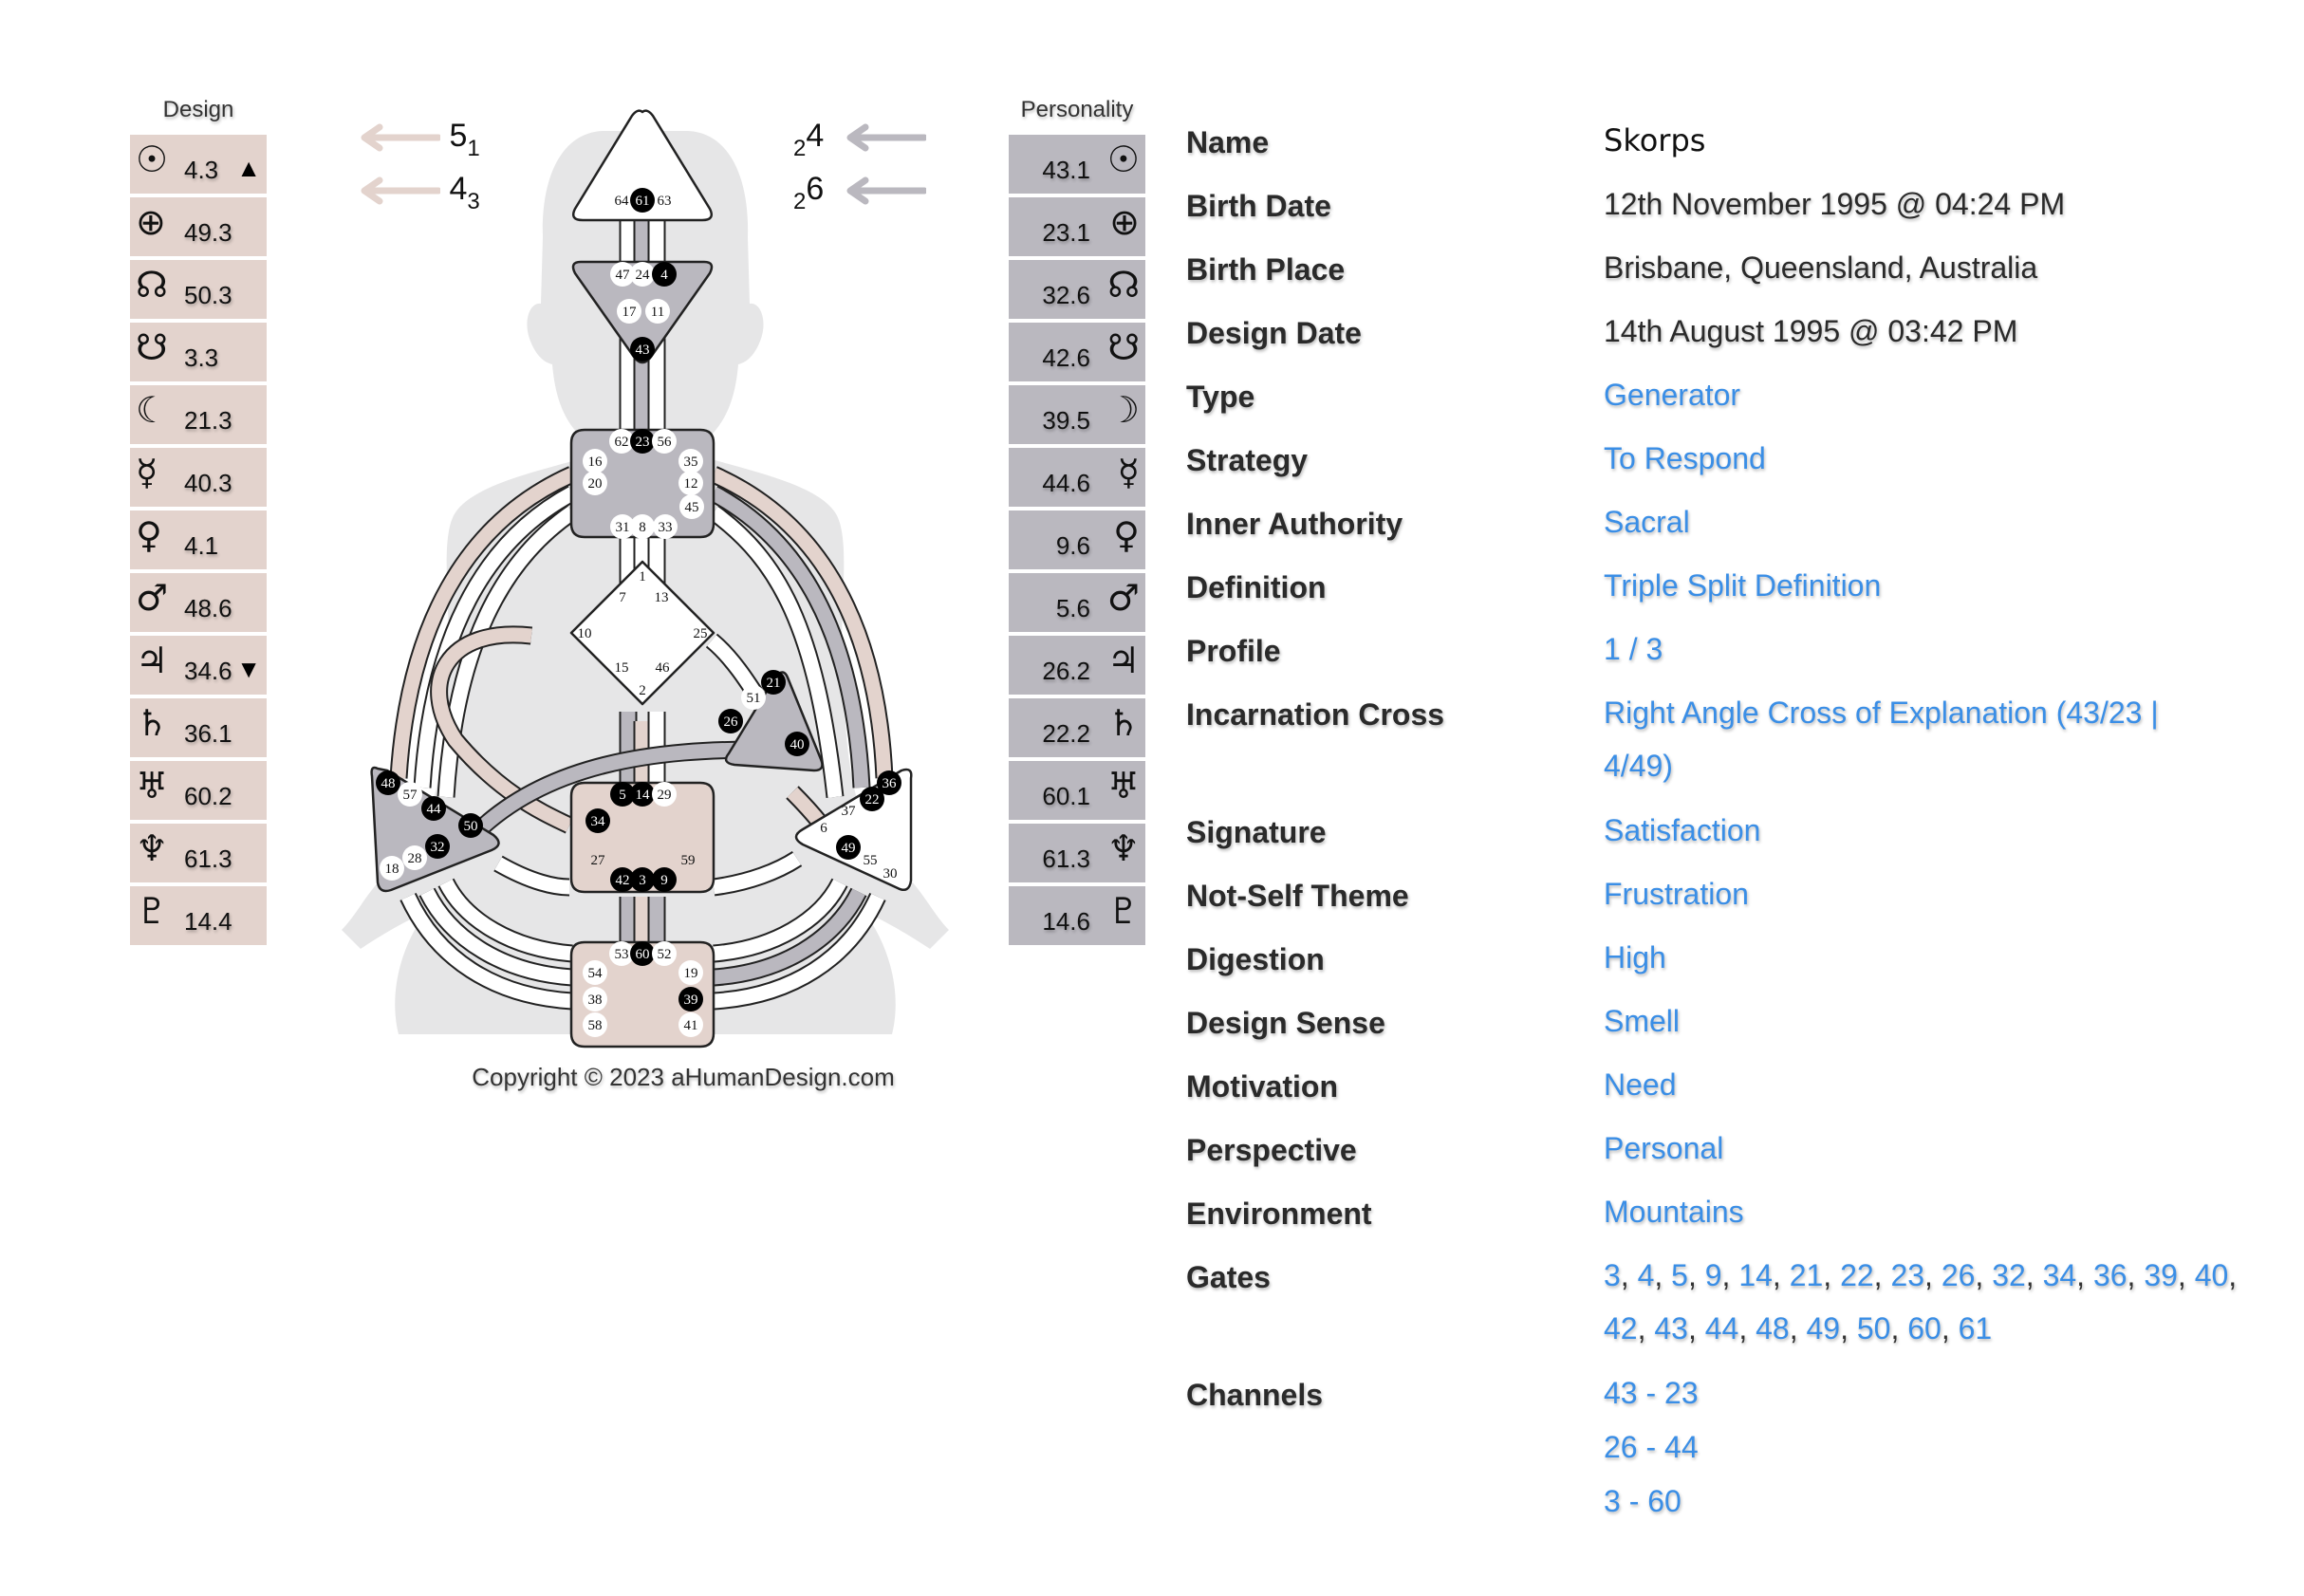  I want to click on gate-60: 60, so click(642, 953).